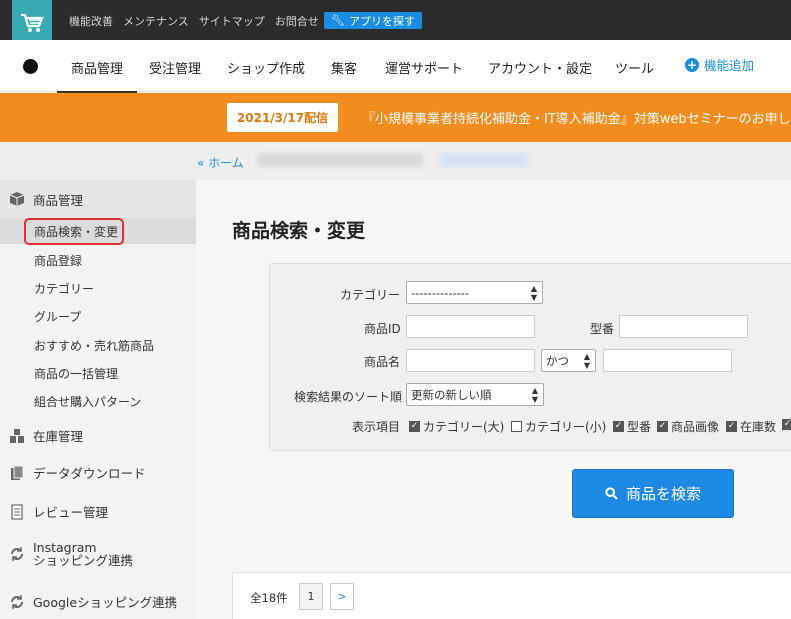 The image size is (791, 619). What do you see at coordinates (89, 473) in the screenshot?
I see `sidebar-section-label: データダウンロード` at bounding box center [89, 473].